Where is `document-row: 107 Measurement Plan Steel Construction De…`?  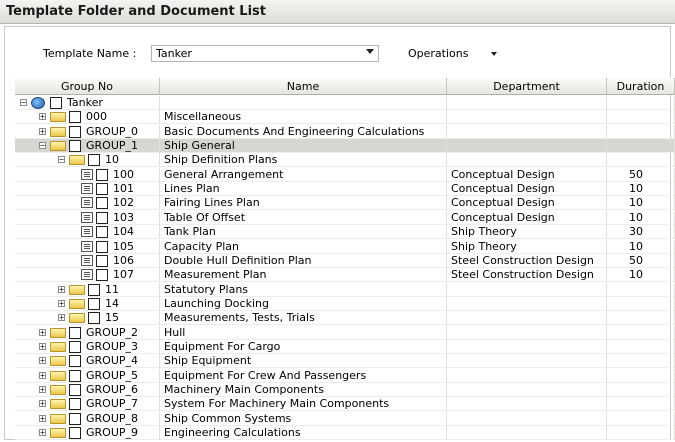
document-row: 107 Measurement Plan Steel Construction De… is located at coordinates (345, 275).